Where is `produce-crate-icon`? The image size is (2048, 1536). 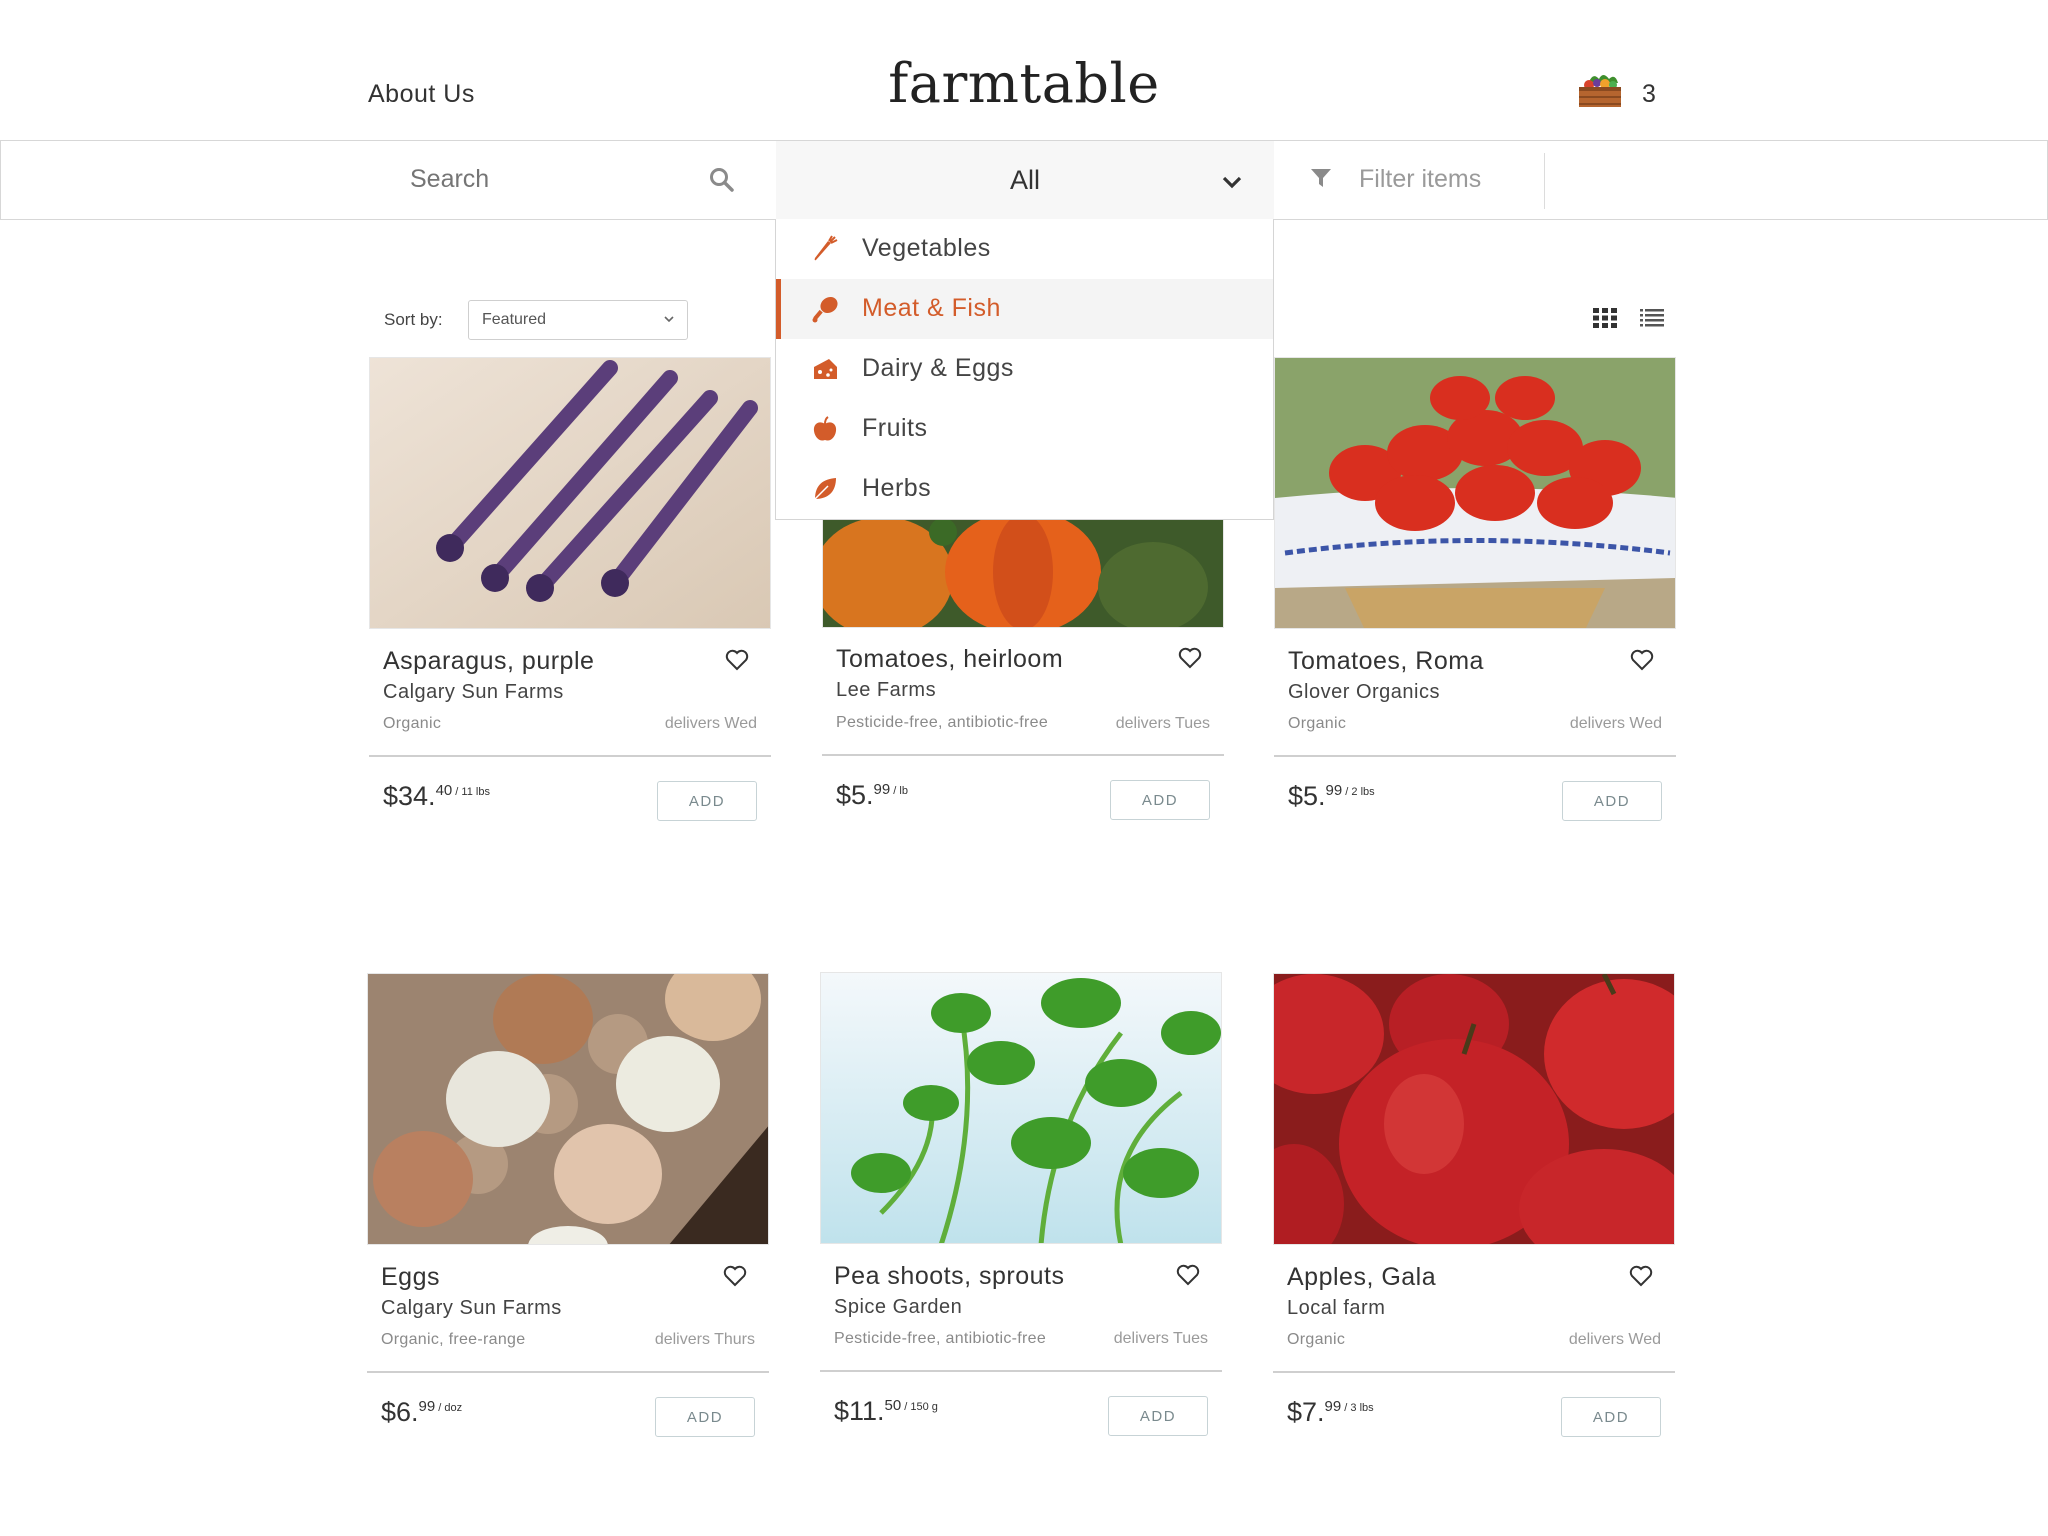
produce-crate-icon is located at coordinates (1600, 91).